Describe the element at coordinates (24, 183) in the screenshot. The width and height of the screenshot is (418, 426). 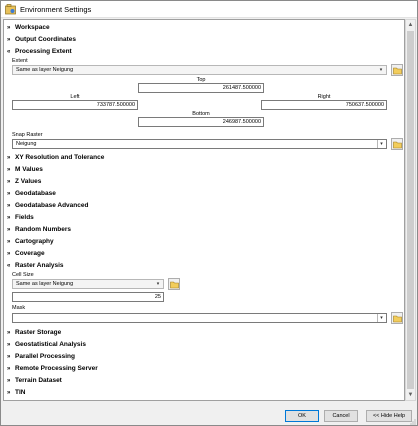
I see `section-z-values: » Z Values` at that location.